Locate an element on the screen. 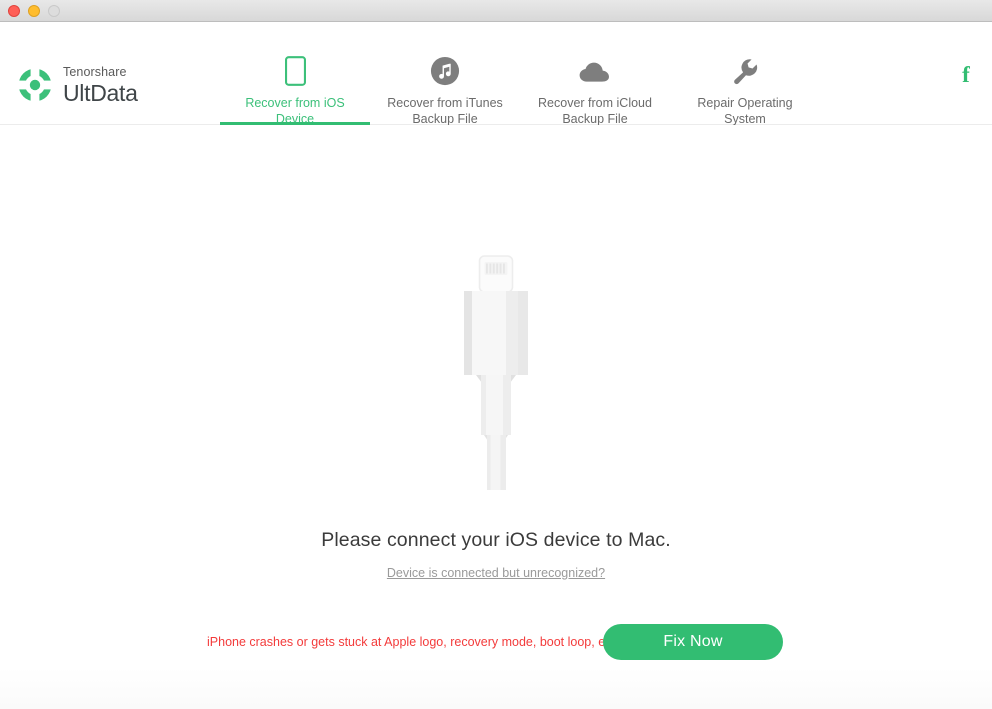 This screenshot has width=992, height=709. tab-label: Recover from iCloud Backup File is located at coordinates (595, 111).